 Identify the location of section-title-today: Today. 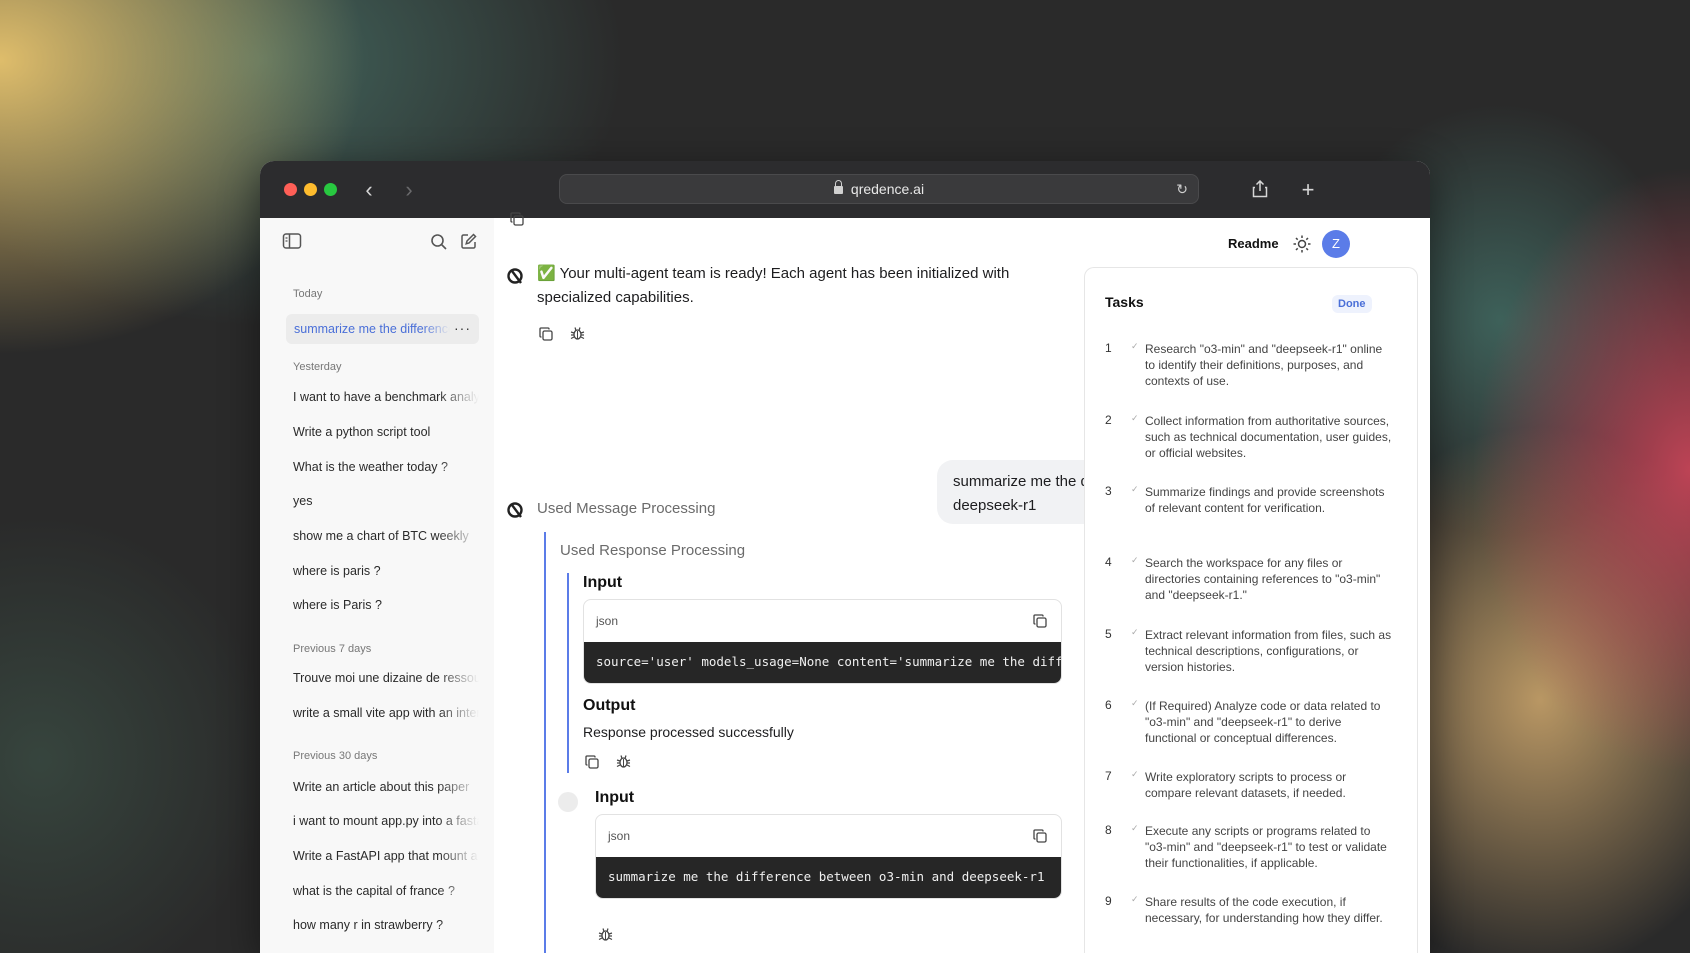
(308, 294).